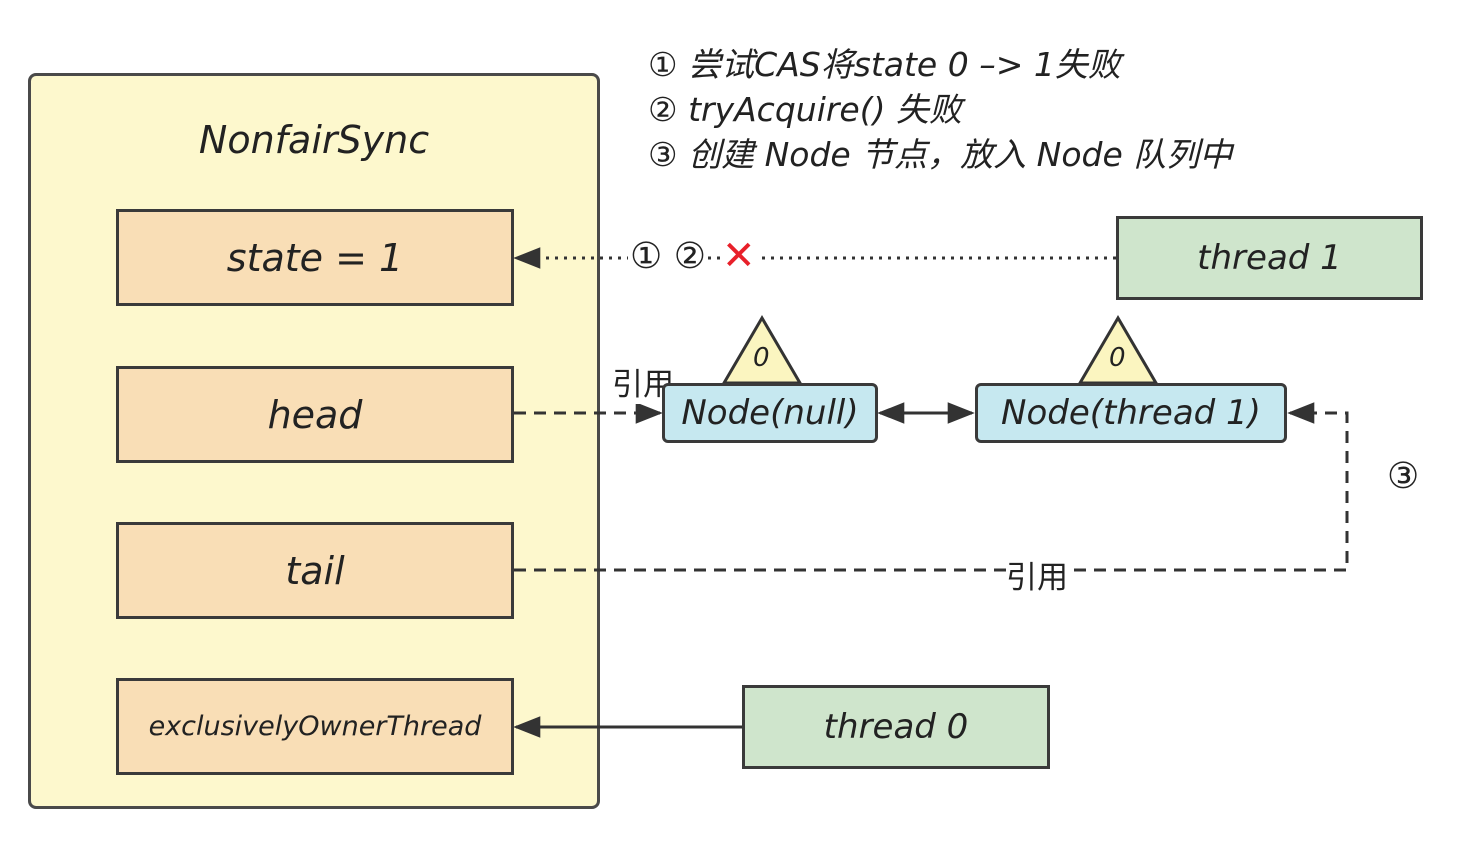 The height and width of the screenshot is (842, 1468). Describe the element at coordinates (668, 256) in the screenshot. I see `cas-steps-label: ① ②` at that location.